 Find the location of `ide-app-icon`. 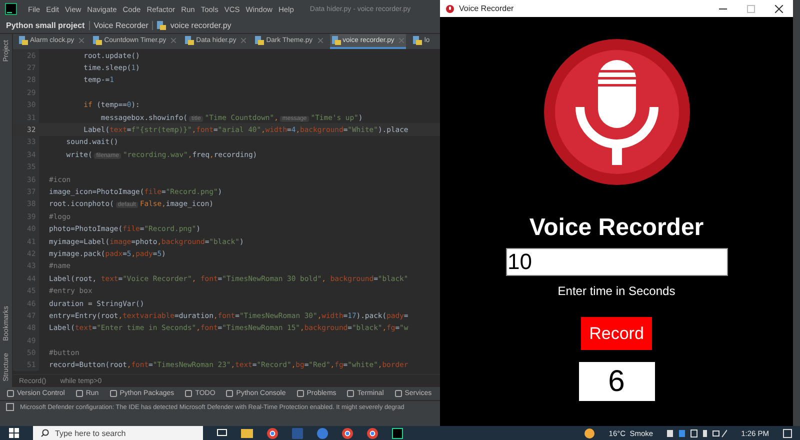

ide-app-icon is located at coordinates (397, 433).